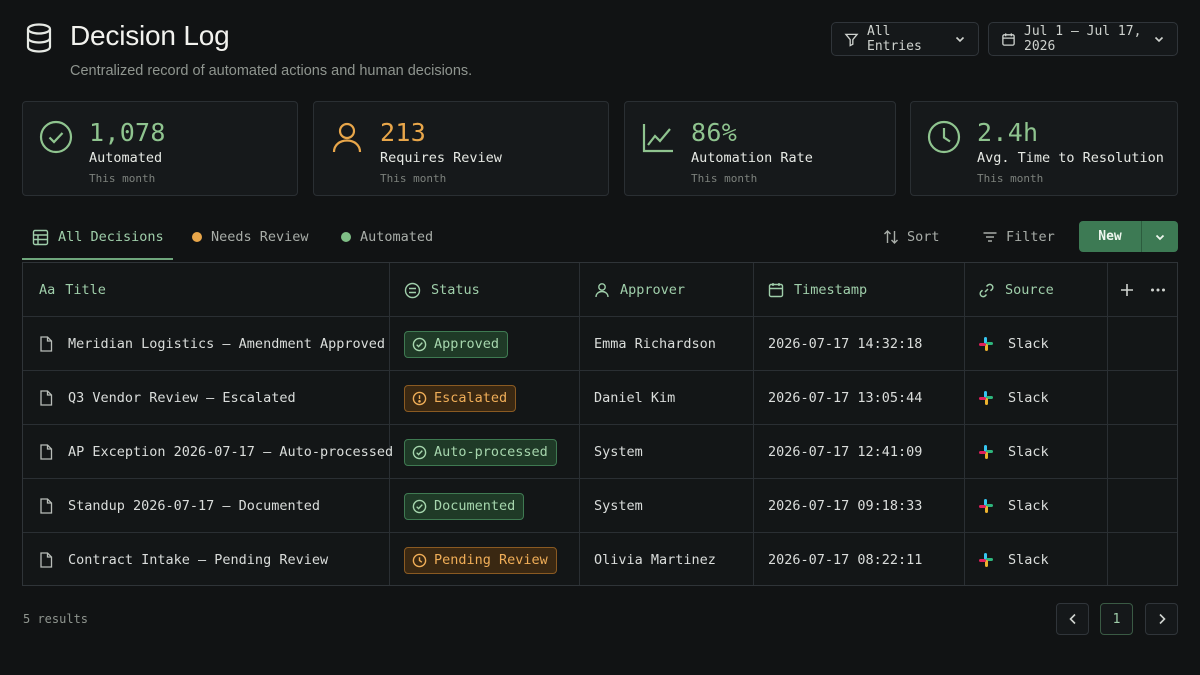 This screenshot has height=675, width=1200. What do you see at coordinates (845, 398) in the screenshot?
I see `row-timestamp: 2026-07-17 13:05:44` at bounding box center [845, 398].